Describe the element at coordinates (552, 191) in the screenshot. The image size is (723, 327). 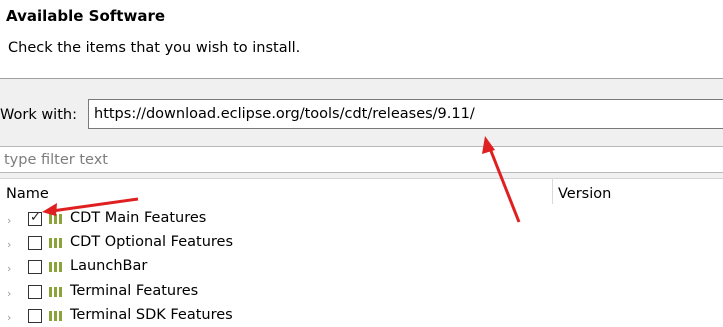
I see `column-divider` at that location.